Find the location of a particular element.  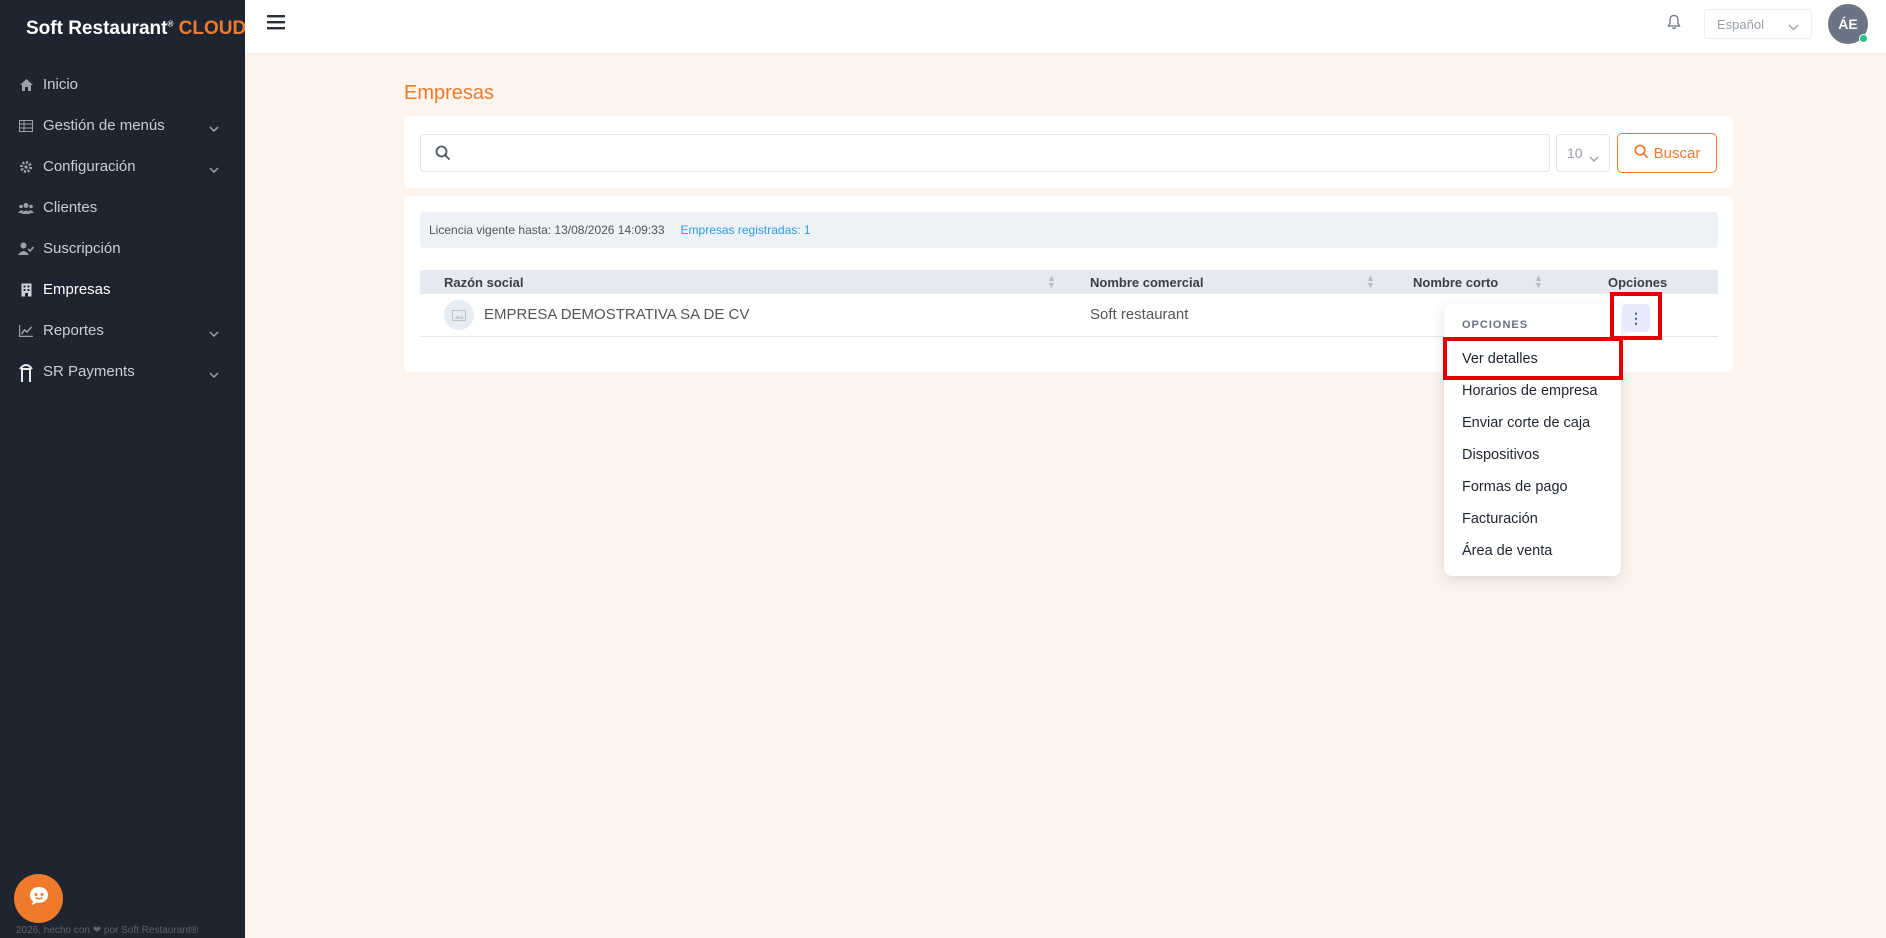

column-header-nombre-comercial: Nombre comercial is located at coordinates (1146, 282).